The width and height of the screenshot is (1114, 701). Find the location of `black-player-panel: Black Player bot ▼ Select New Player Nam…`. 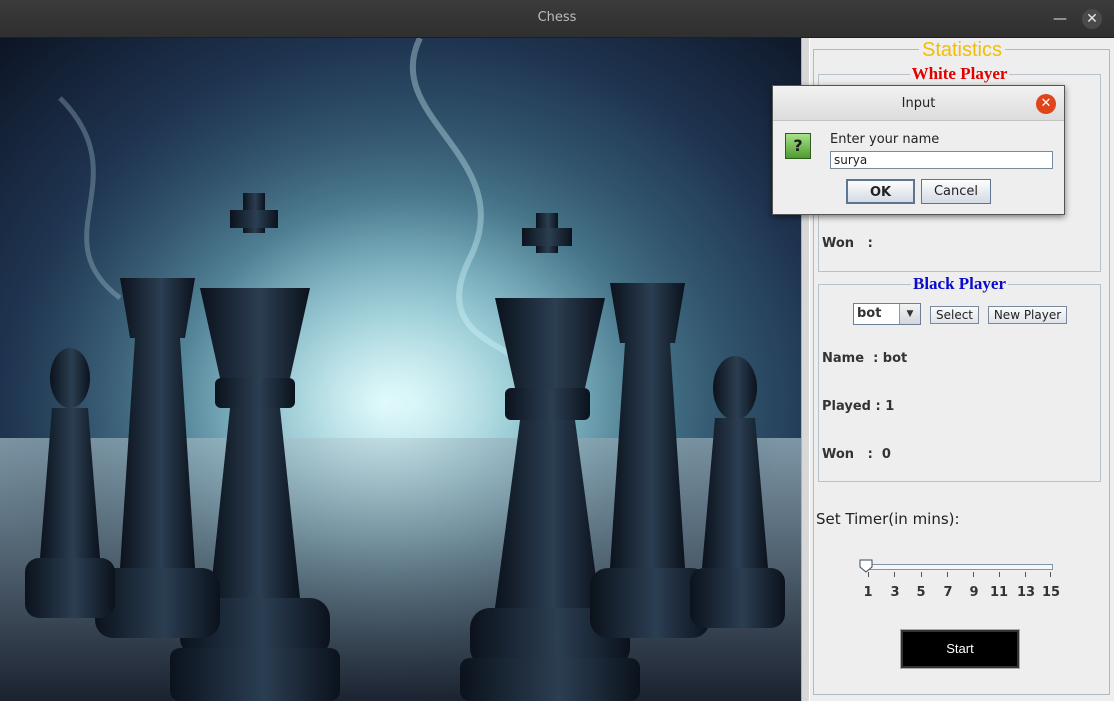

black-player-panel: Black Player bot ▼ Select New Player Nam… is located at coordinates (959, 378).